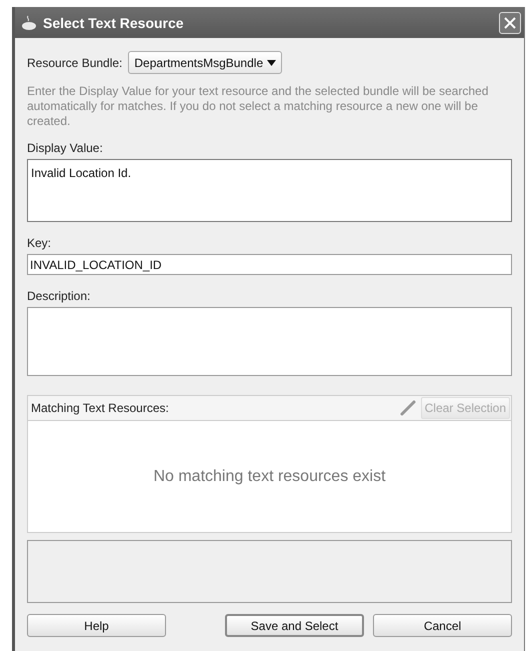 The height and width of the screenshot is (651, 527). What do you see at coordinates (407, 408) in the screenshot?
I see `pencil-icon` at bounding box center [407, 408].